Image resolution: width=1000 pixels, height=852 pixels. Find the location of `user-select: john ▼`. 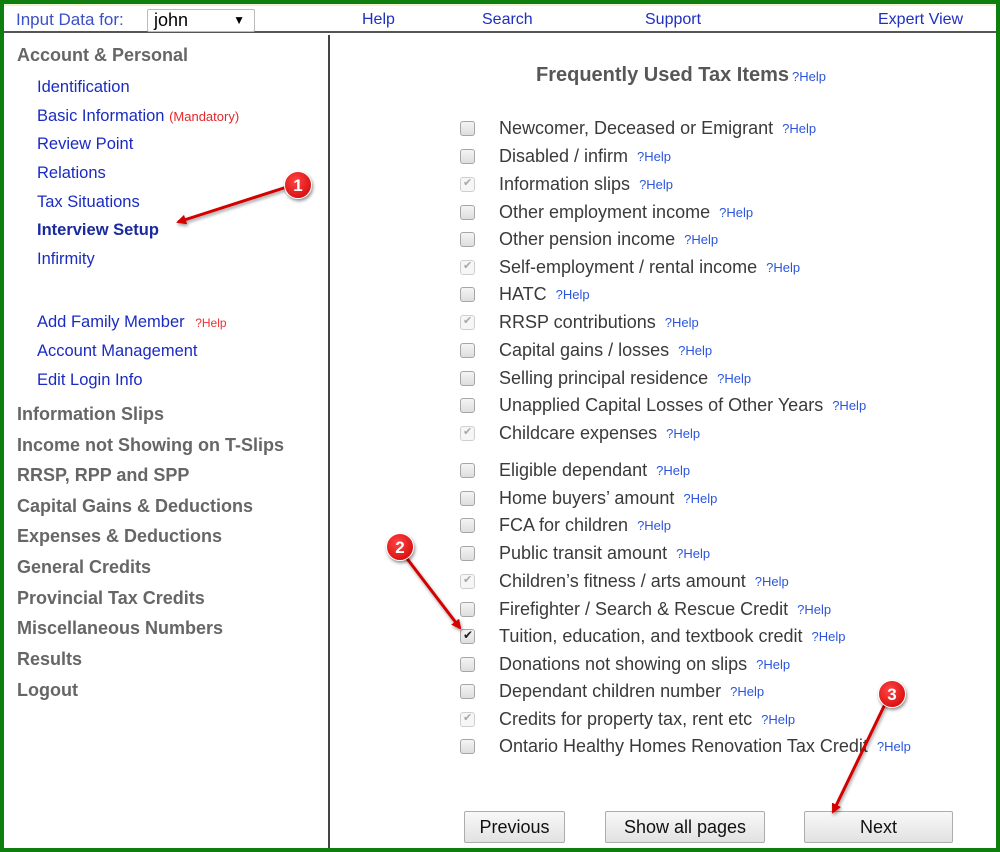

user-select: john ▼ is located at coordinates (201, 20).